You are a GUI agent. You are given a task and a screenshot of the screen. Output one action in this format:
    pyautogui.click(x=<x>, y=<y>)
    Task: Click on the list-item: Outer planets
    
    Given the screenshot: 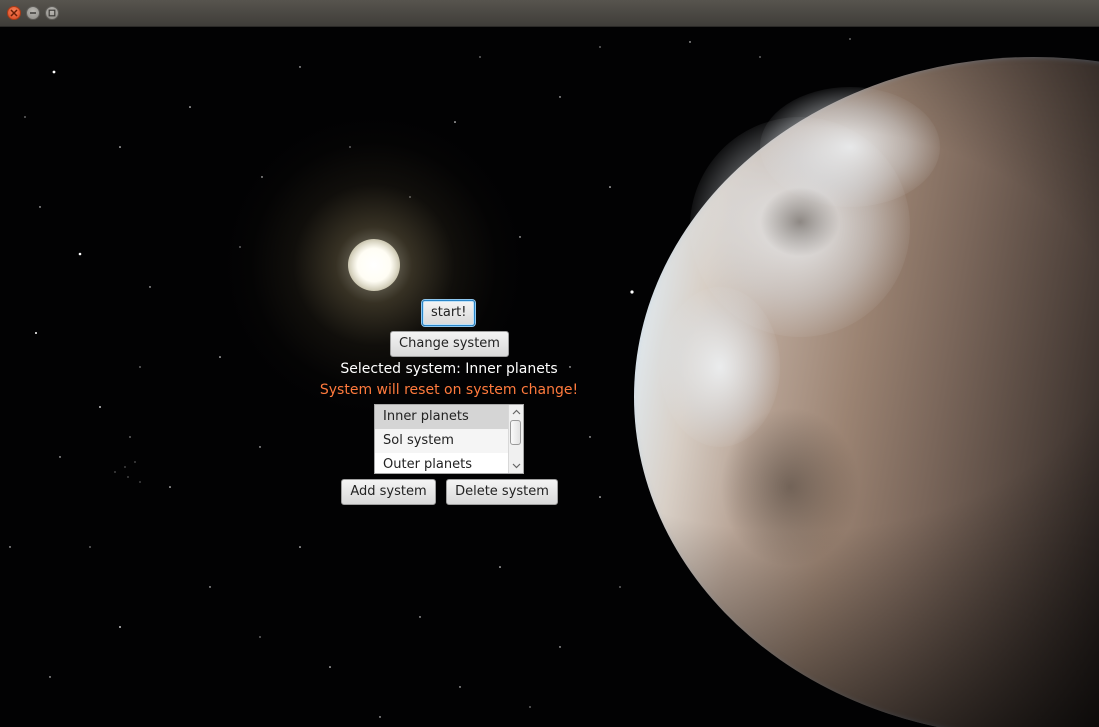 What is the action you would take?
    pyautogui.click(x=442, y=463)
    